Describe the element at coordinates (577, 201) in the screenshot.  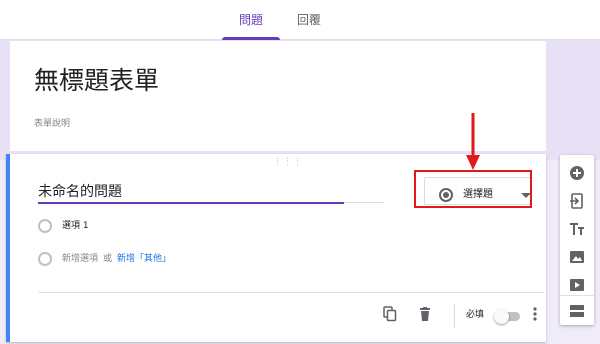
I see `import-questions-icon` at that location.